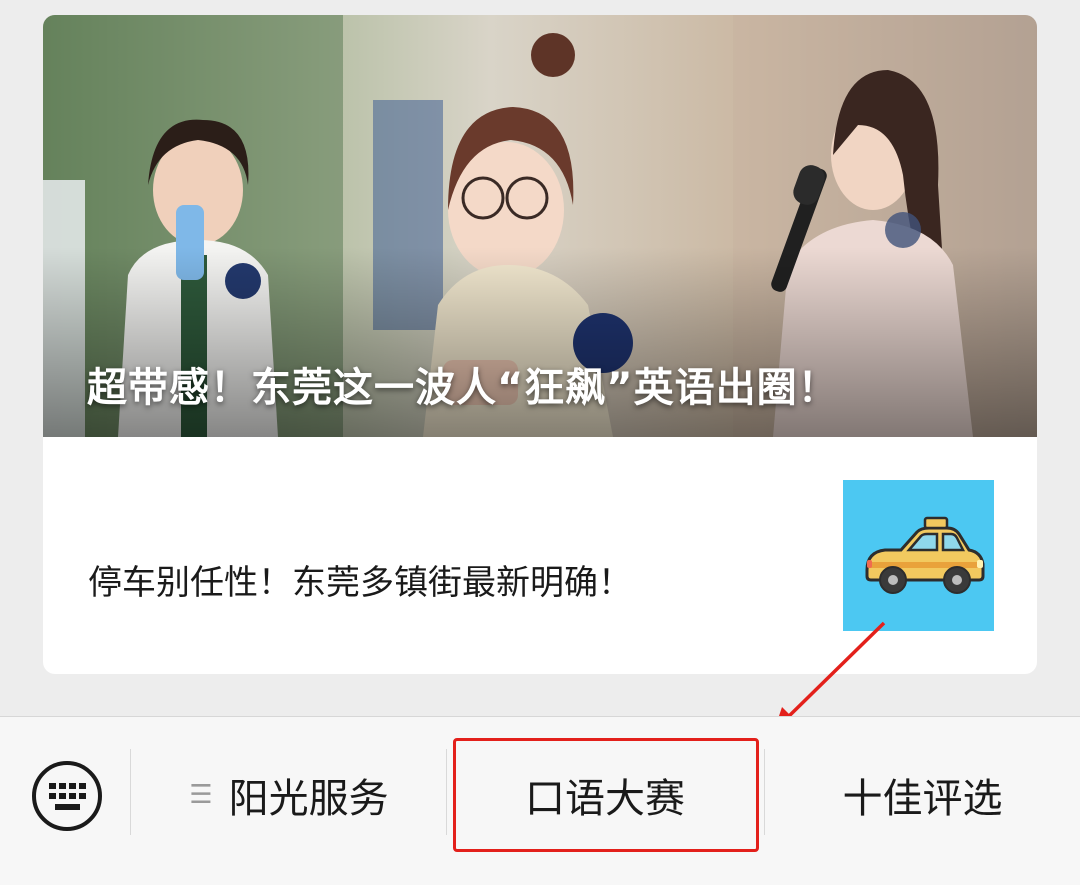 The height and width of the screenshot is (885, 1080). I want to click on keyboard-toggle-button, so click(67, 796).